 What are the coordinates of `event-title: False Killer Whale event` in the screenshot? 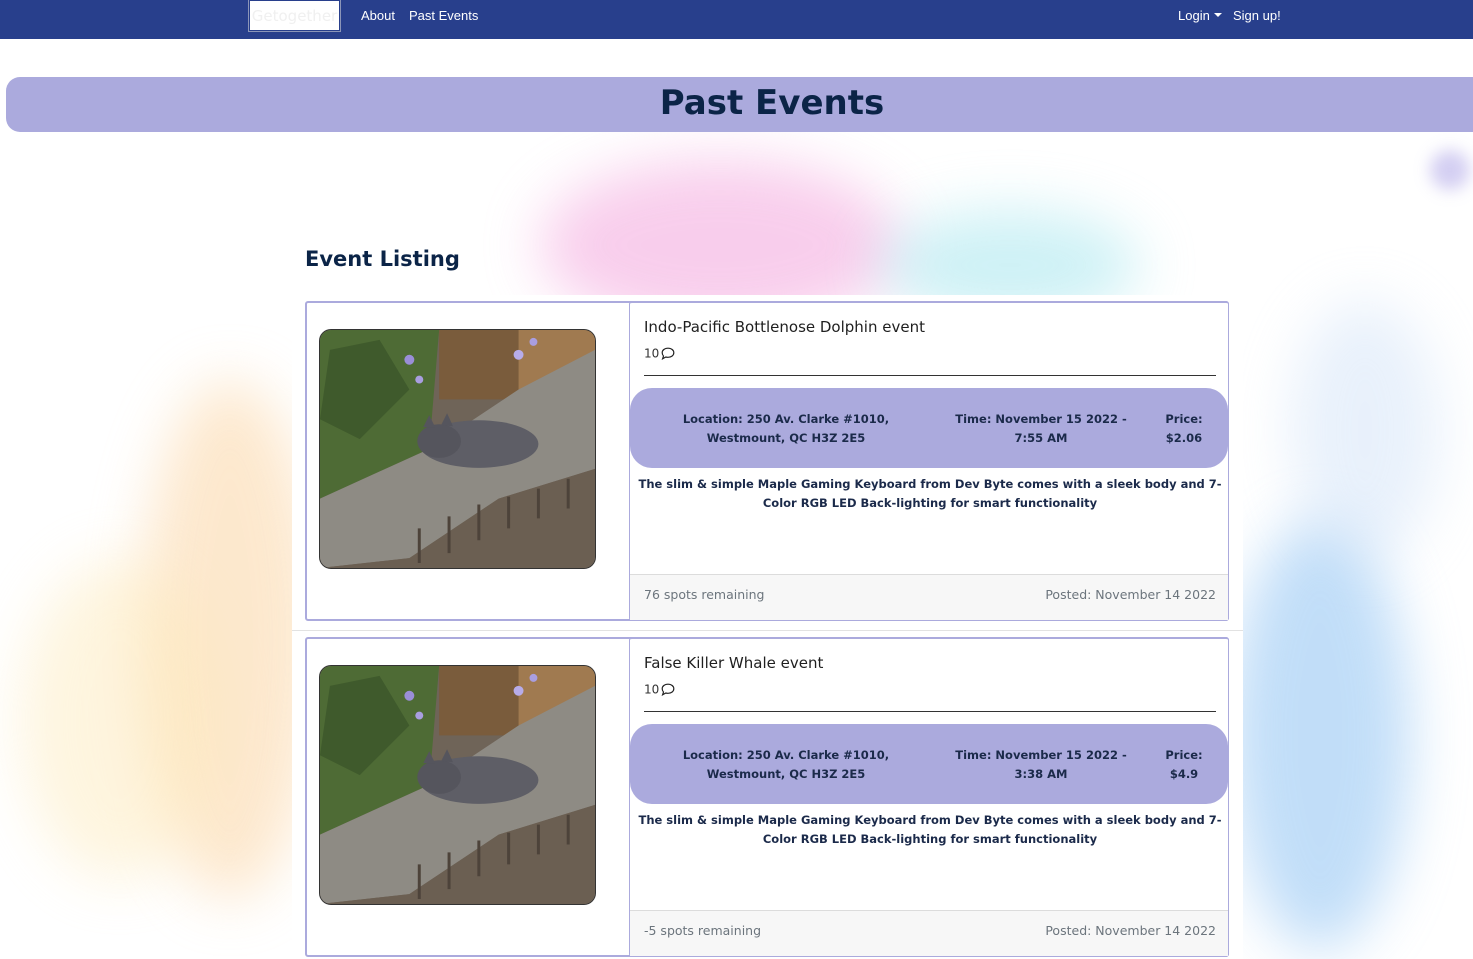 It's located at (733, 663).